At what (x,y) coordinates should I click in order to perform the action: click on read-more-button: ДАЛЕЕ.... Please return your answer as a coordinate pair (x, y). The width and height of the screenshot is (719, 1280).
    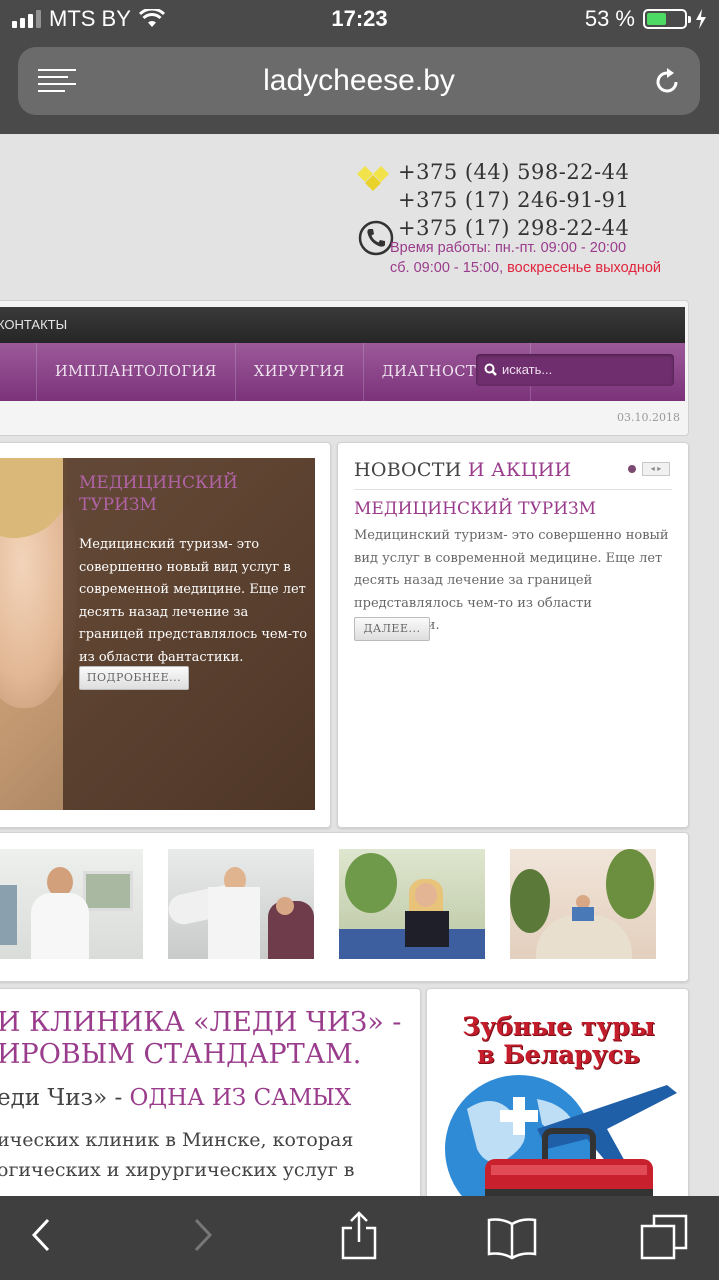
    Looking at the image, I should click on (392, 629).